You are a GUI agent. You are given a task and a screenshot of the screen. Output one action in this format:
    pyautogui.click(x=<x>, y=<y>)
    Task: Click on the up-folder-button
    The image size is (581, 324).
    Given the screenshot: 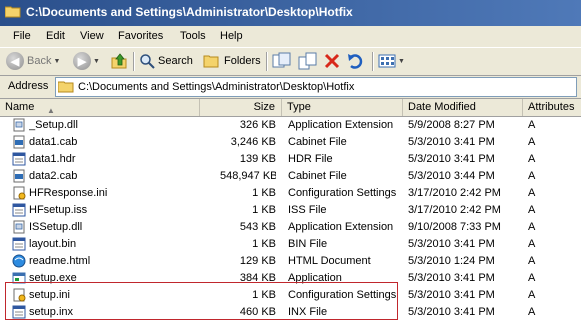 What is the action you would take?
    pyautogui.click(x=119, y=61)
    